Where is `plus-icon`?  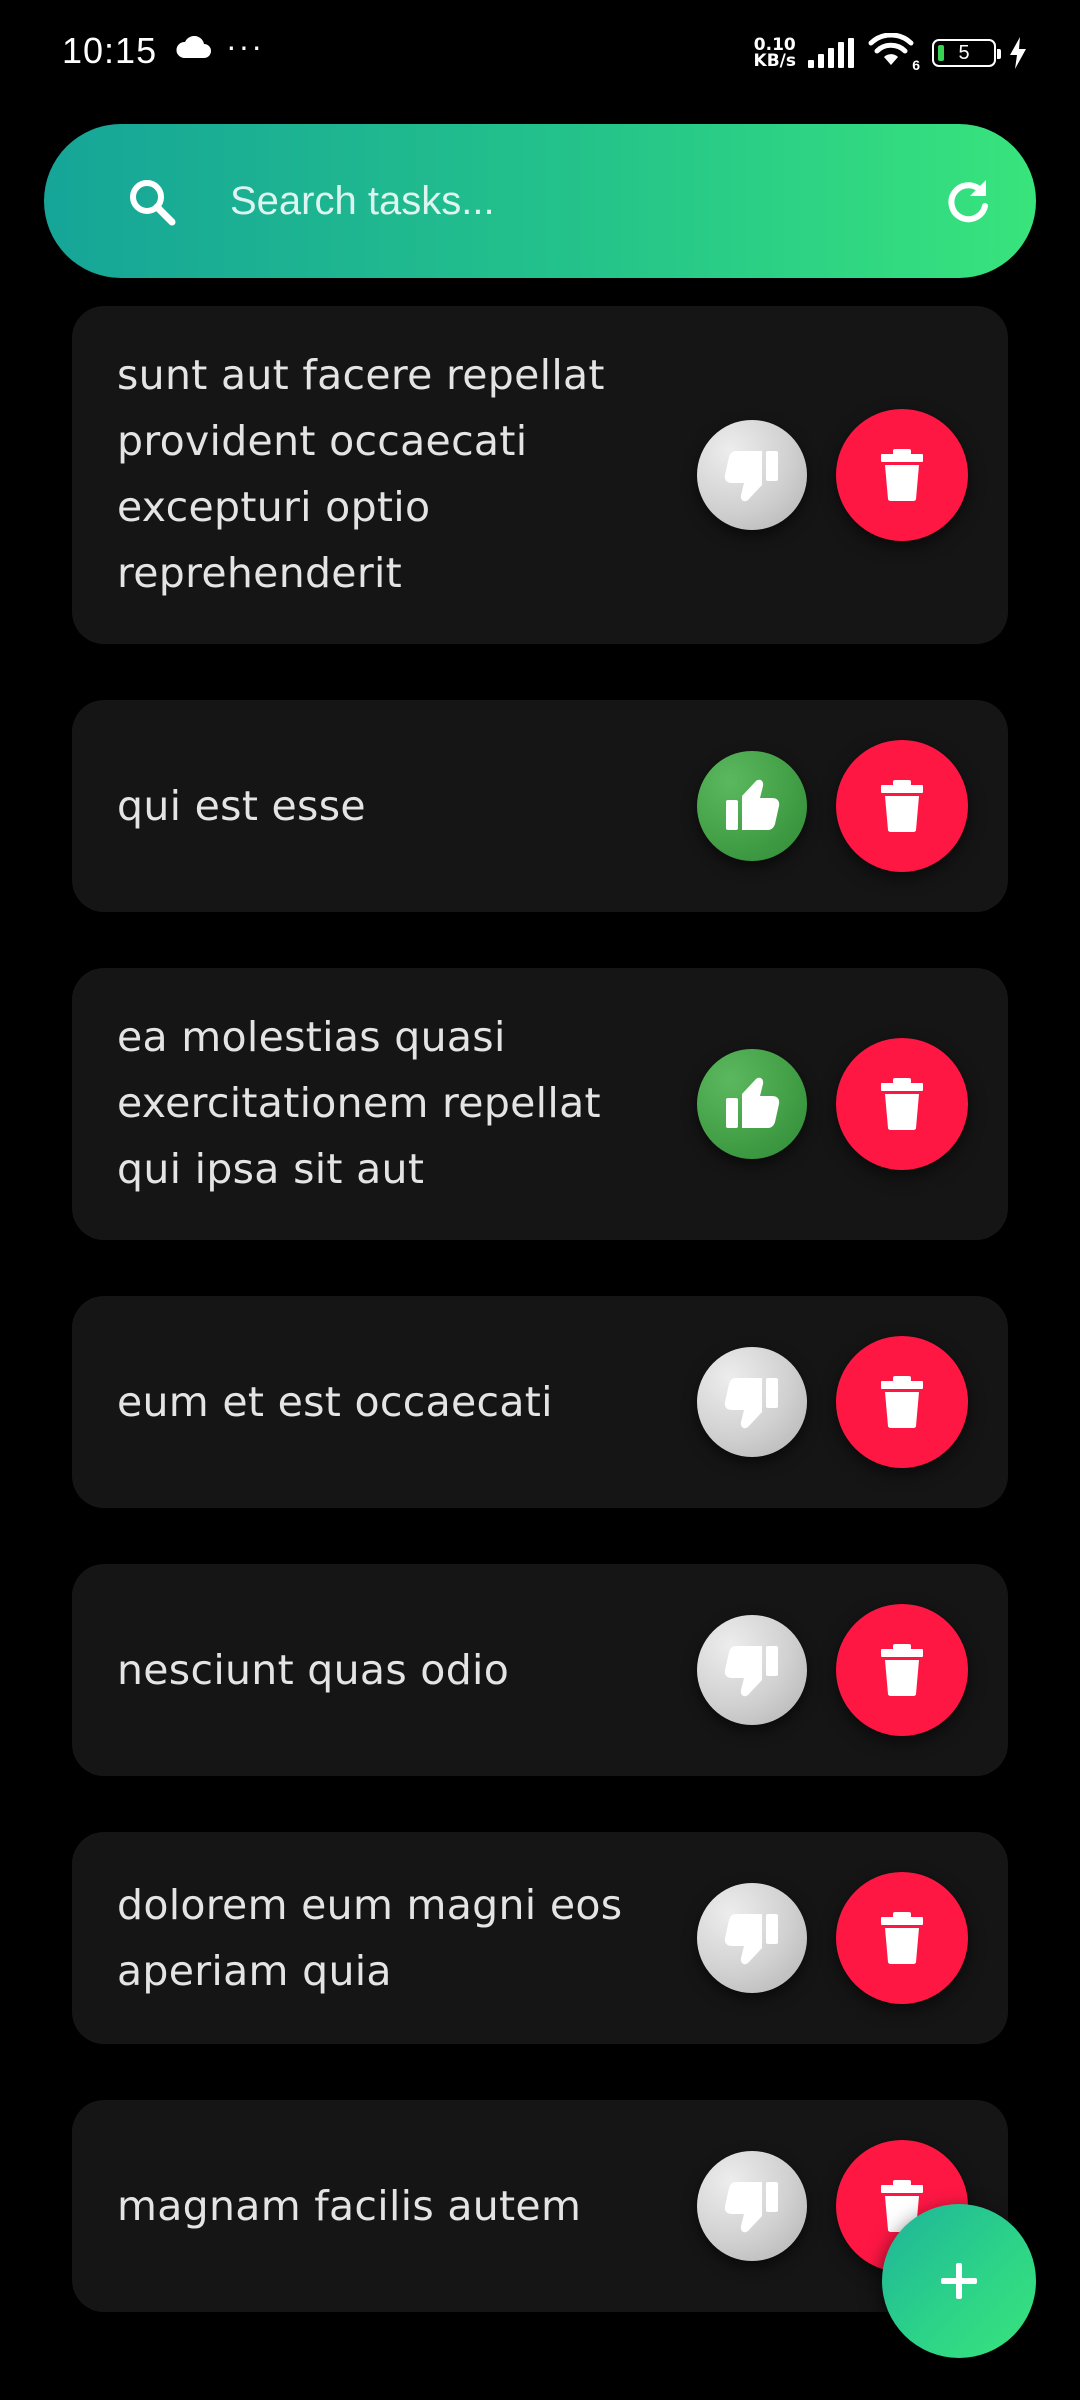 plus-icon is located at coordinates (959, 2281).